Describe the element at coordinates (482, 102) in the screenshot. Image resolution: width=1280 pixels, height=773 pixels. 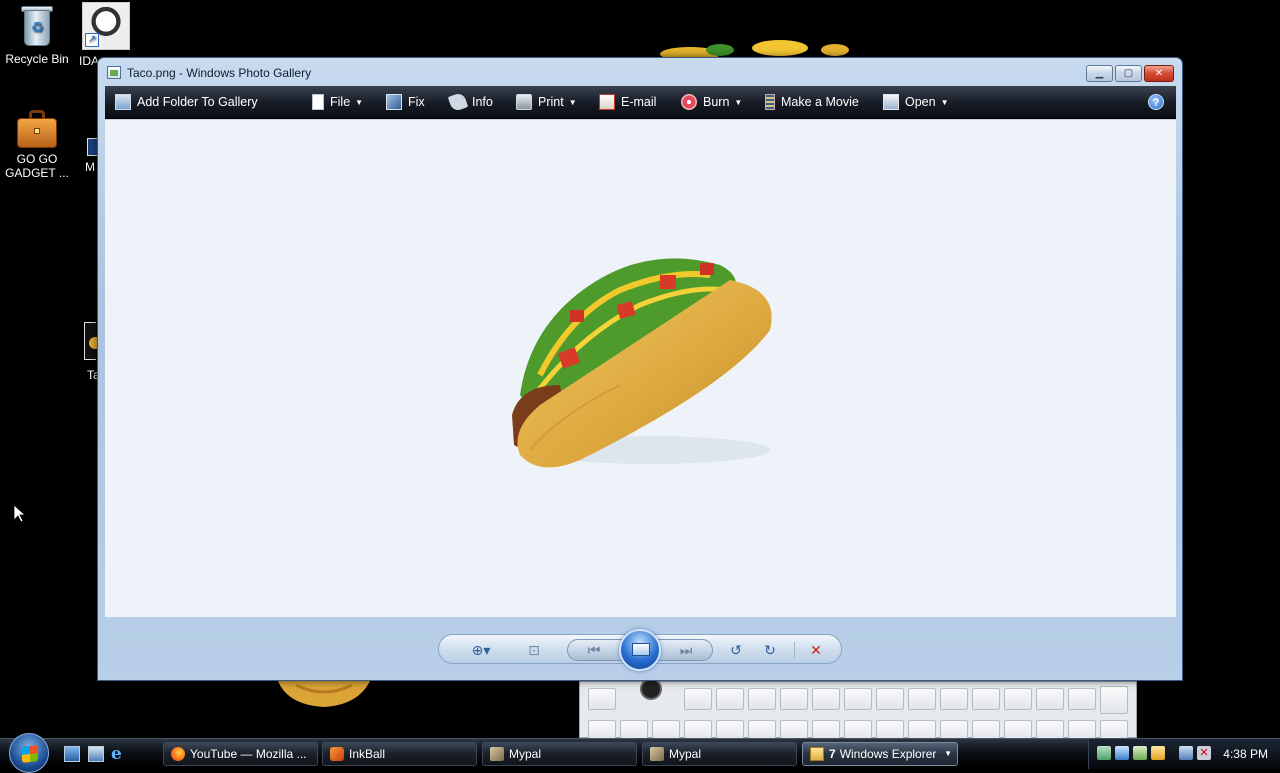
I see `info-label: Info` at that location.